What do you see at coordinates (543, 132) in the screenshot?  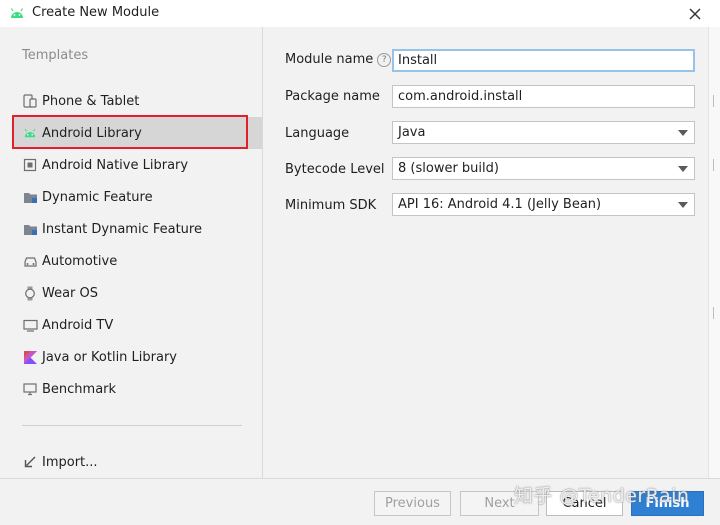 I see `language-select: Java` at bounding box center [543, 132].